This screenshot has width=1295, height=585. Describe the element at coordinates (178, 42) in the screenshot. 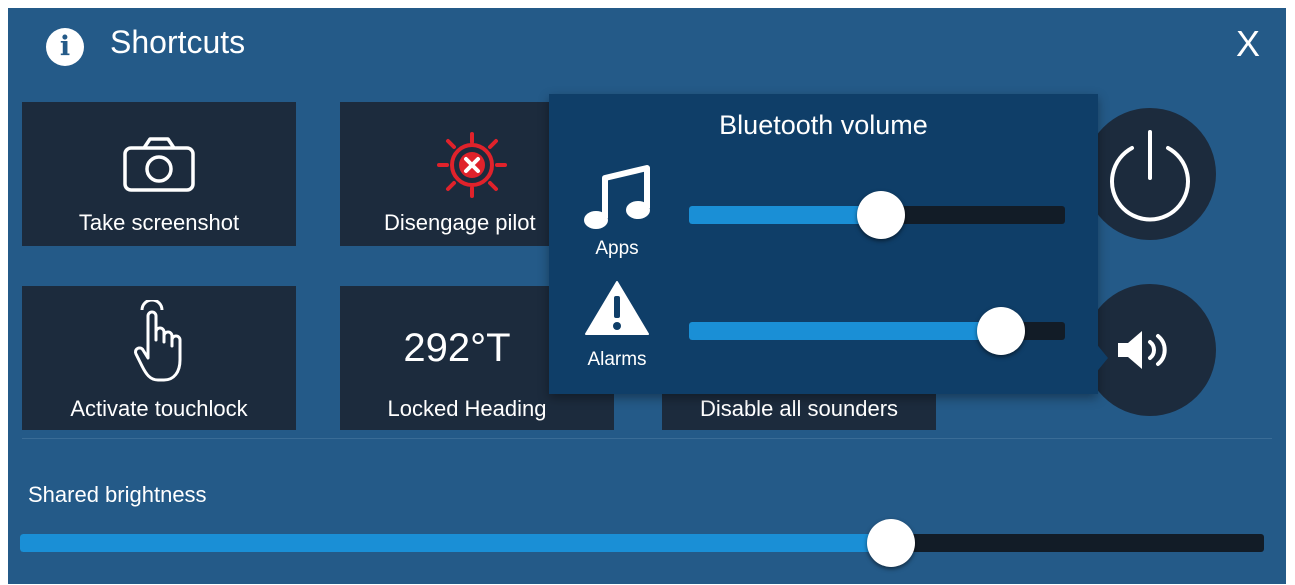

I see `page-title: Shortcuts` at that location.